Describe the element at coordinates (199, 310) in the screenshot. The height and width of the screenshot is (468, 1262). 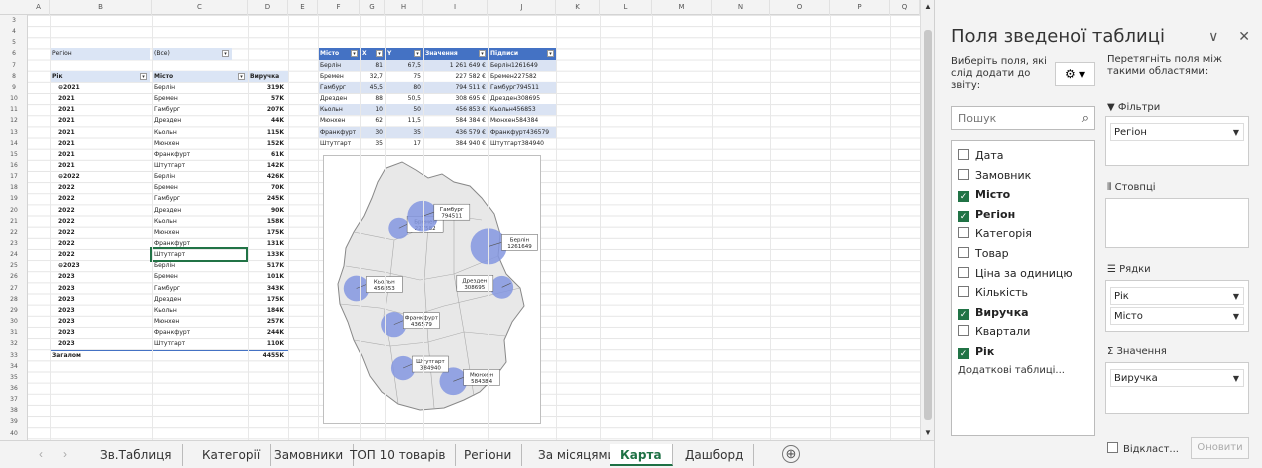
I see `pivot-row-city: Кьольн` at that location.